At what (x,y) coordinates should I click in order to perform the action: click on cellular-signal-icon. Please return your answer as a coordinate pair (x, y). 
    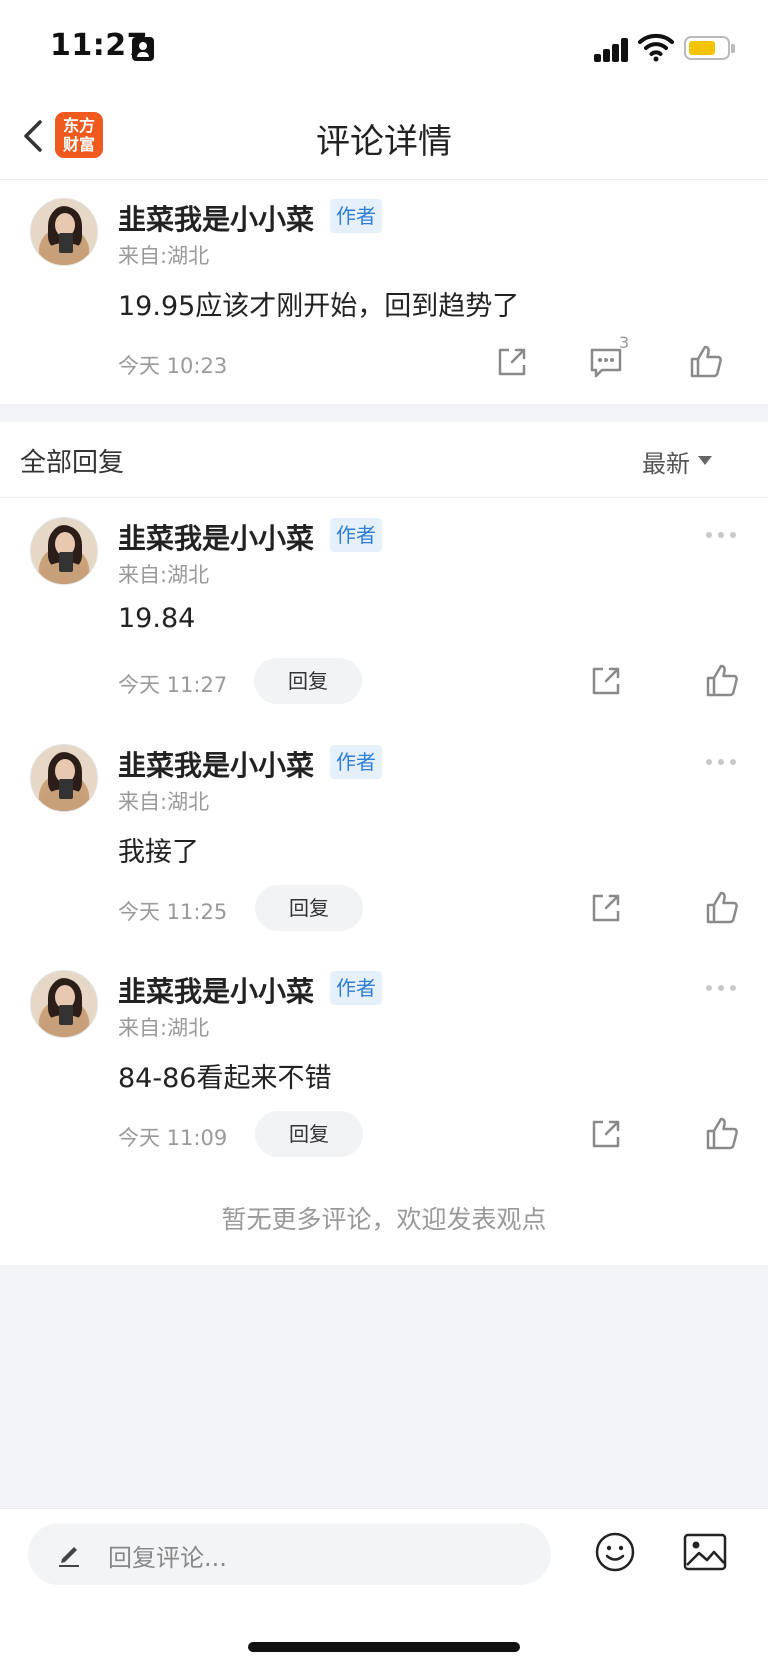
    Looking at the image, I should click on (612, 49).